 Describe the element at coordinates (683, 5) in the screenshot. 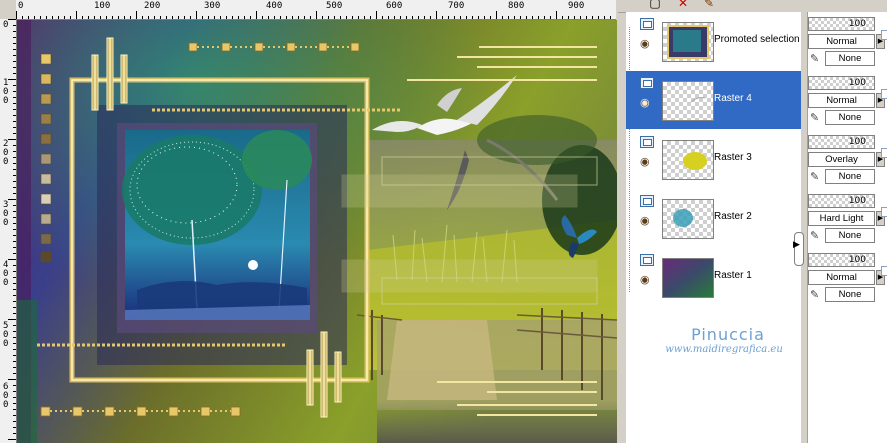

I see `delete-icon: ✕` at that location.